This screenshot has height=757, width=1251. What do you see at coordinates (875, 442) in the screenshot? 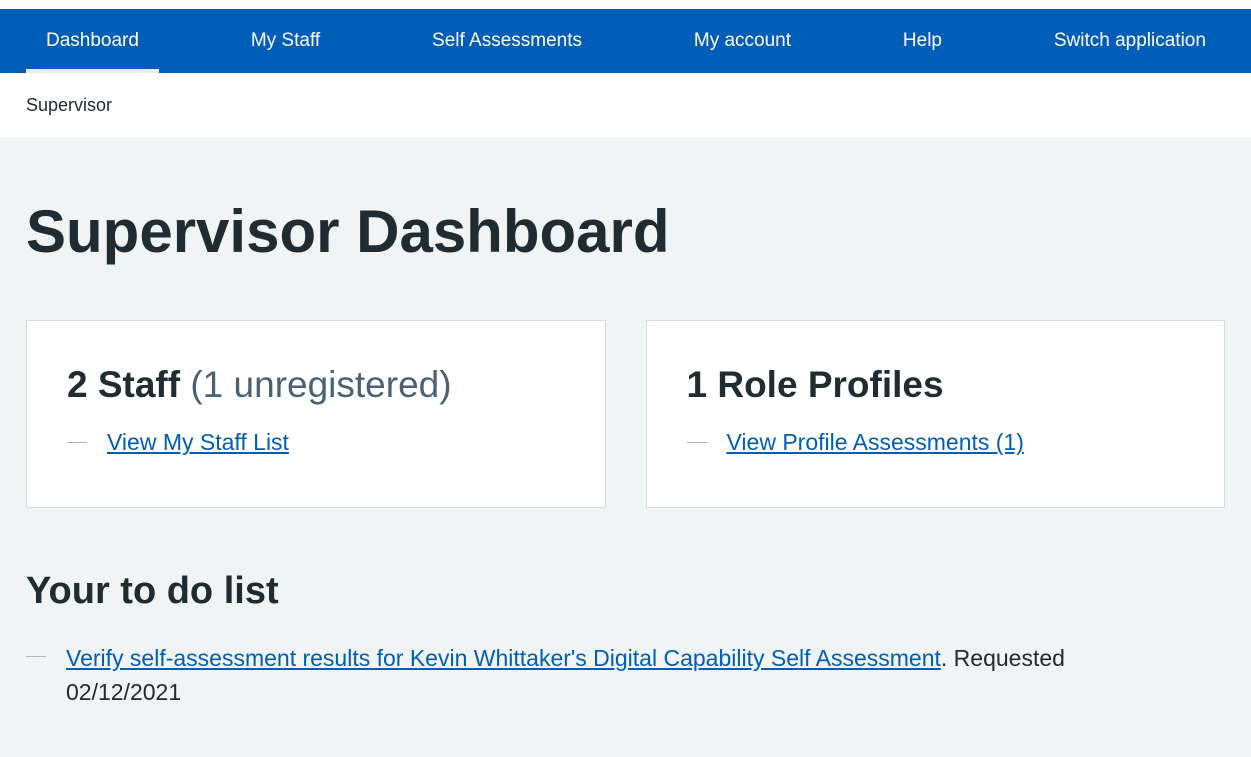
I see `view-profile-assessments-link: View Profile Assessments (1)` at bounding box center [875, 442].